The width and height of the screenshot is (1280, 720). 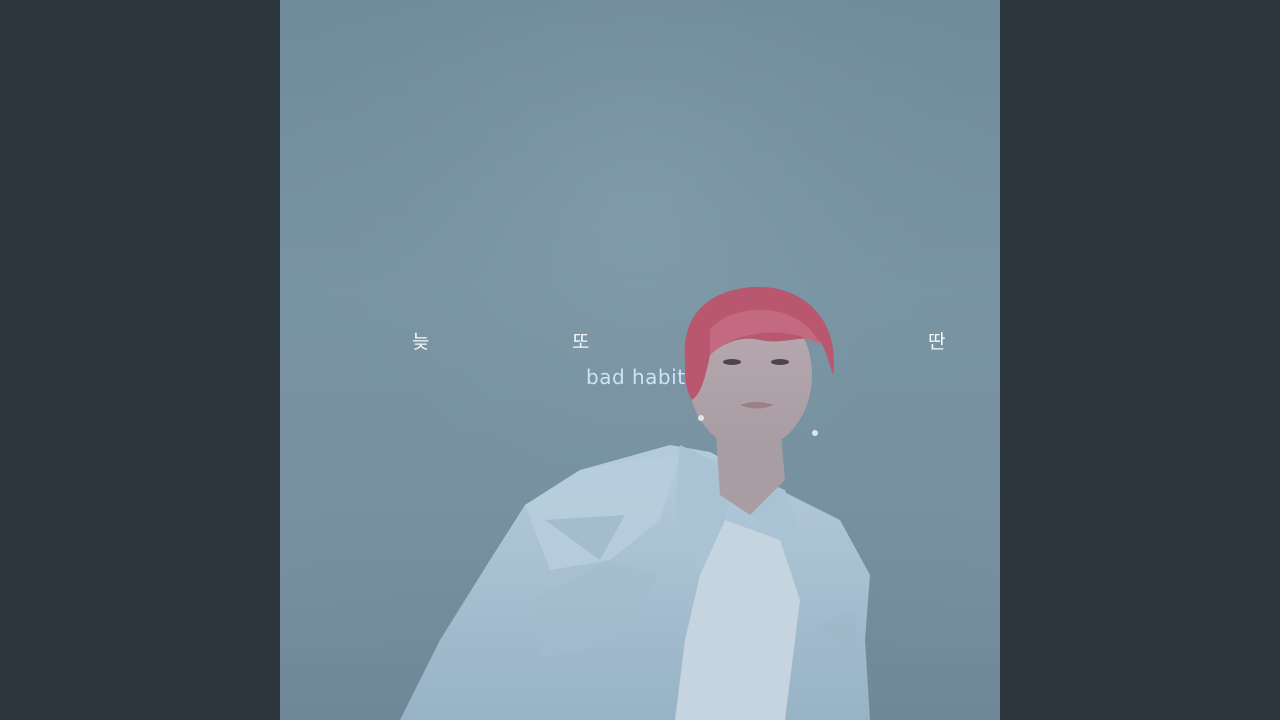 What do you see at coordinates (581, 342) in the screenshot?
I see `korean-word-2: 또` at bounding box center [581, 342].